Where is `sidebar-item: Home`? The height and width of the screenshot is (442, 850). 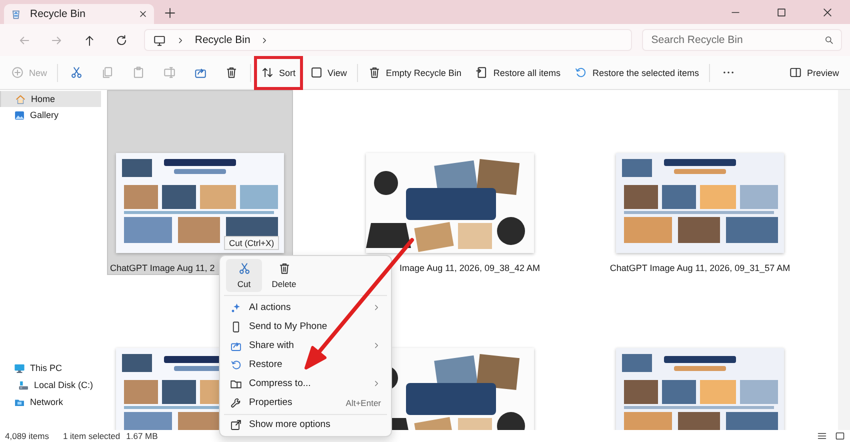
sidebar-item: Home is located at coordinates (50, 99).